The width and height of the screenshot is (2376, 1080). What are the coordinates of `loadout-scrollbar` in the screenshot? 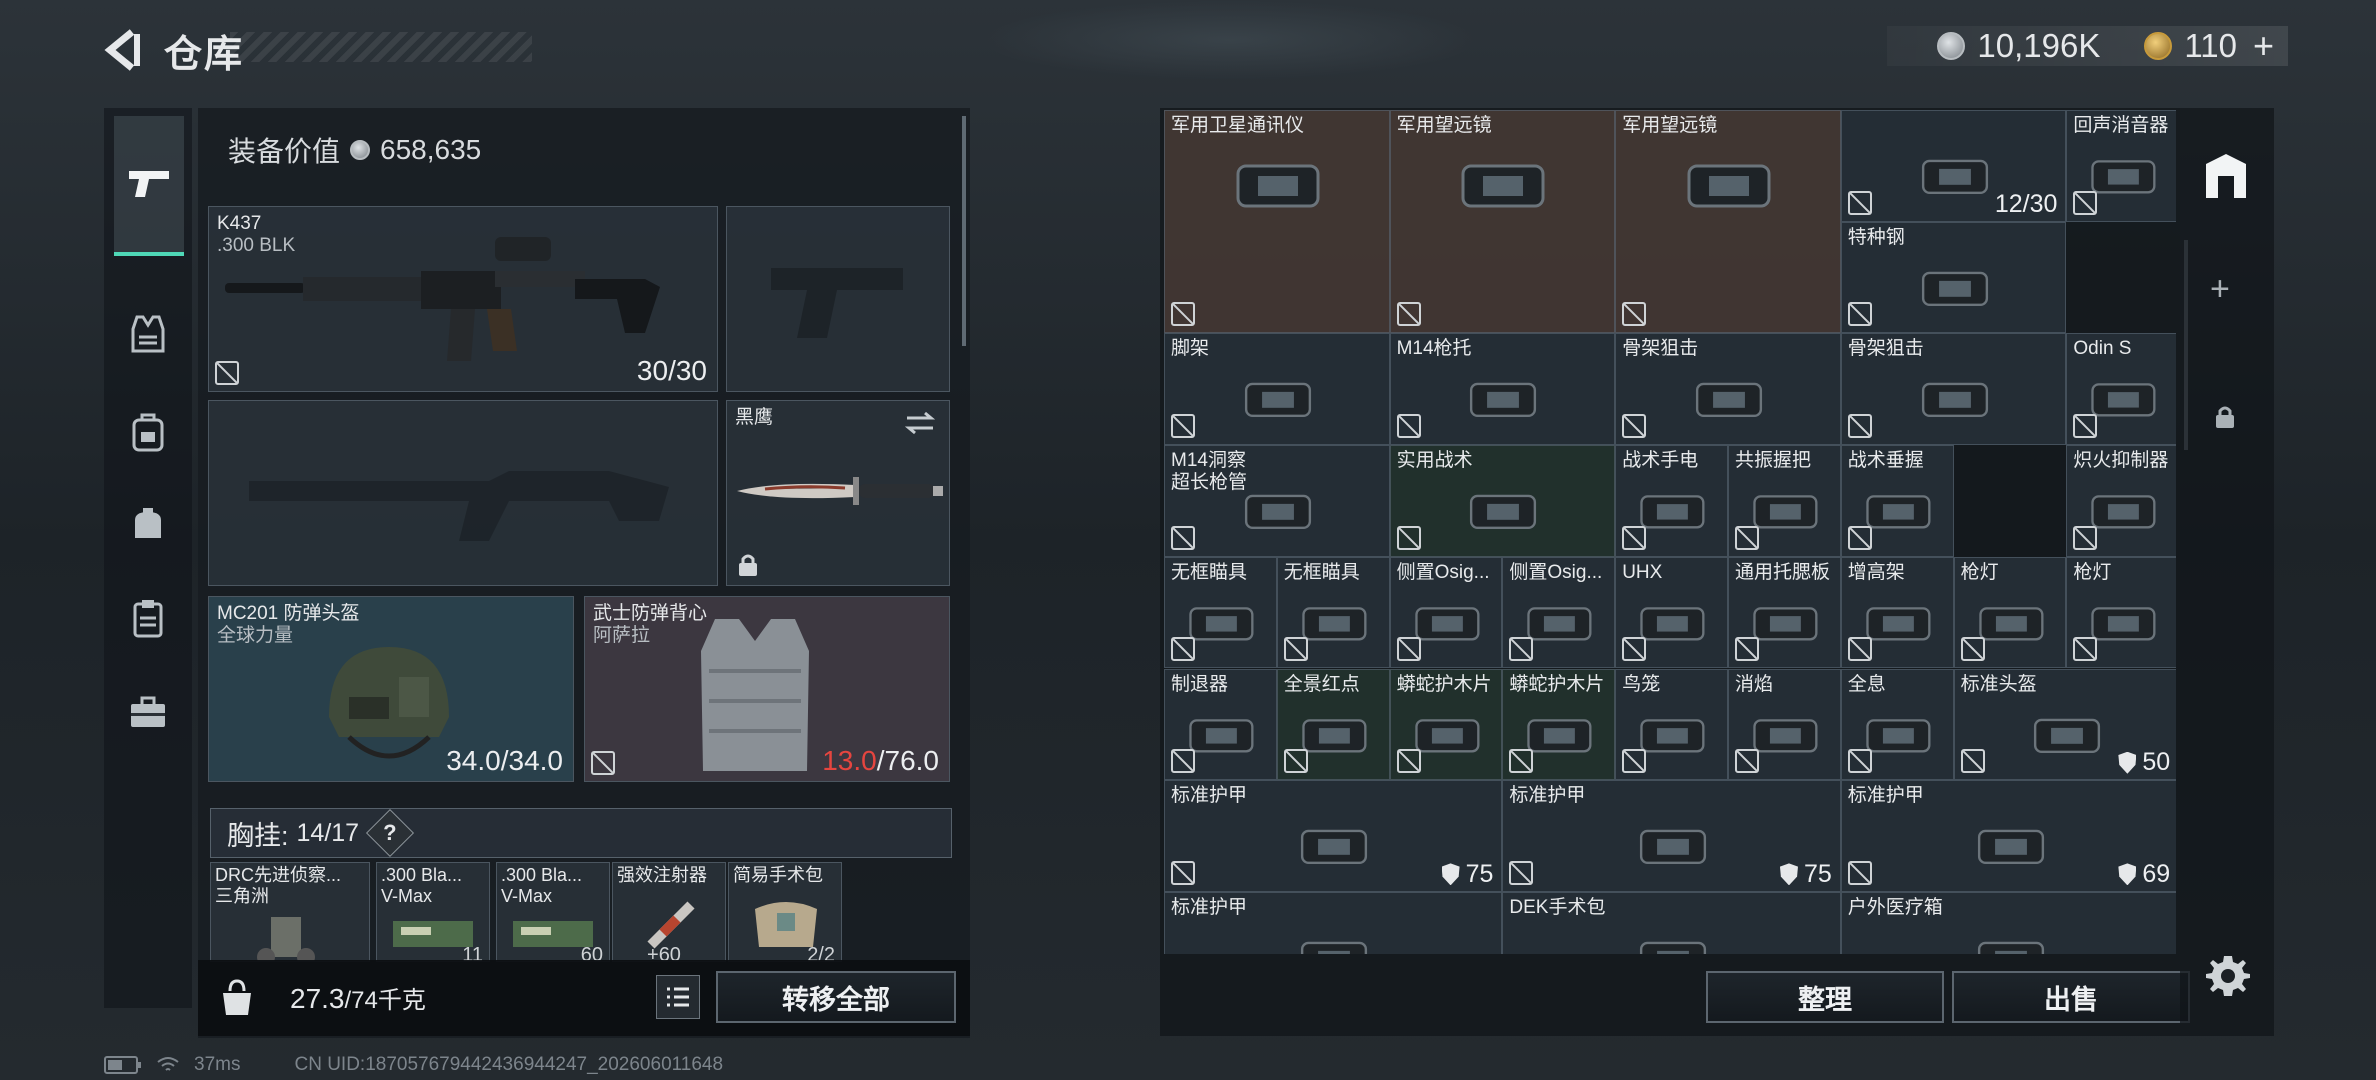 It's located at (964, 231).